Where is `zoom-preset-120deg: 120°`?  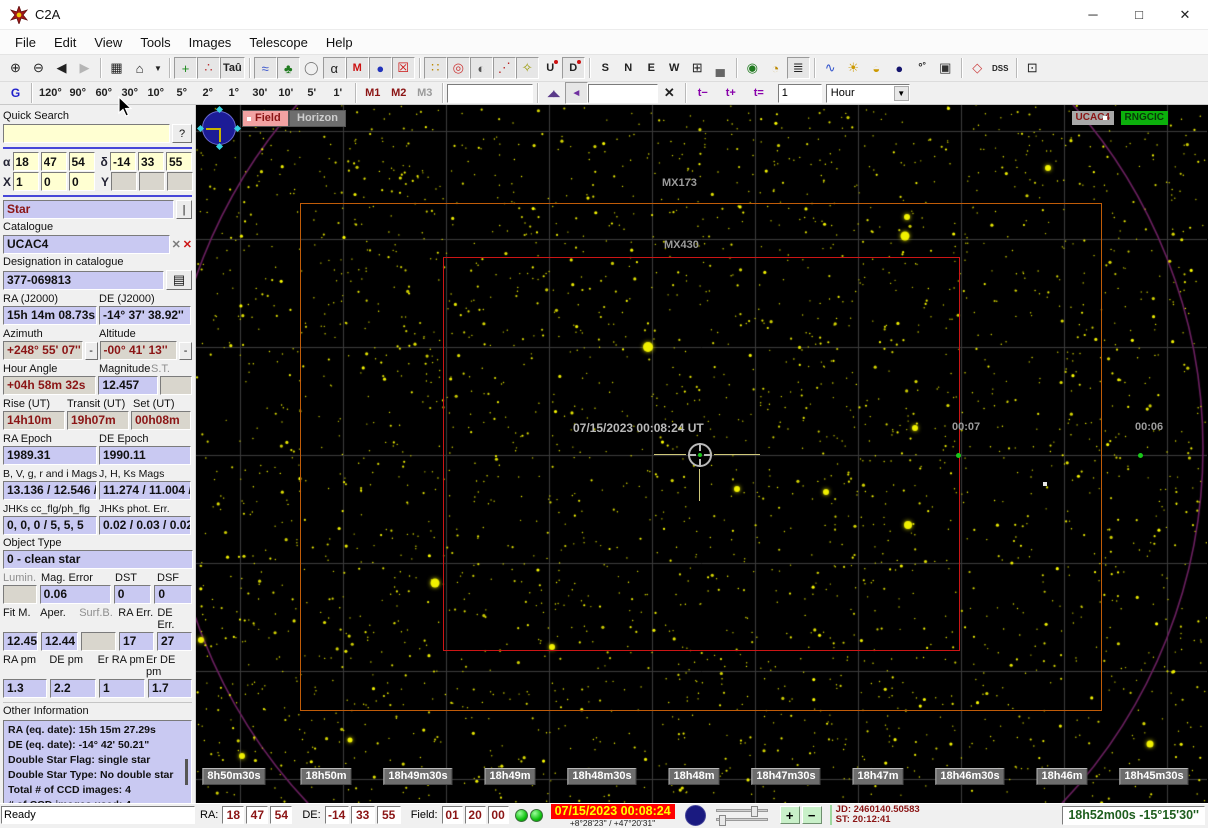
zoom-preset-120deg: 120° is located at coordinates (50, 93).